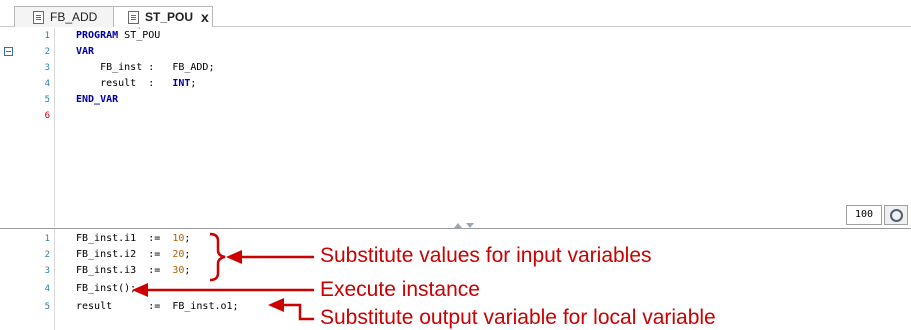 The height and width of the screenshot is (330, 911). I want to click on code-line: 4 FB_inst();, so click(170, 289).